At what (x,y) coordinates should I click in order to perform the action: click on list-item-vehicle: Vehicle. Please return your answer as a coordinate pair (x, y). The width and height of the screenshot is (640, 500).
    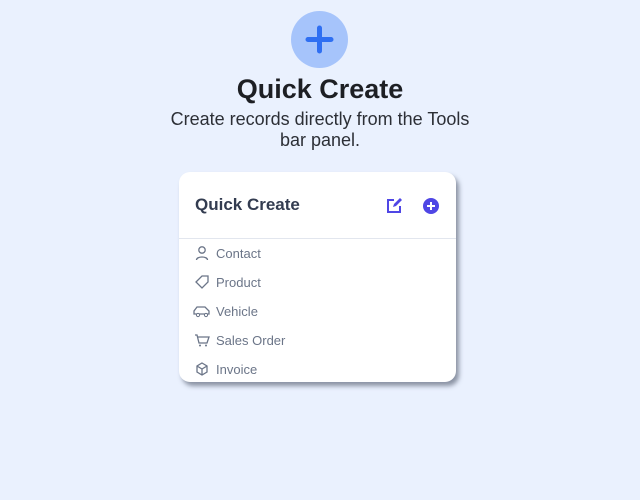
    Looking at the image, I should click on (225, 311).